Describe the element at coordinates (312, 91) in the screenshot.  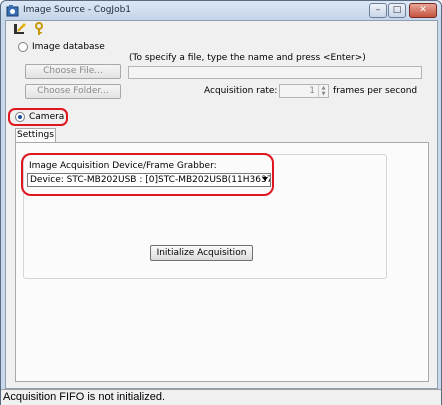
I see `acquisition-rate-value: 1` at that location.